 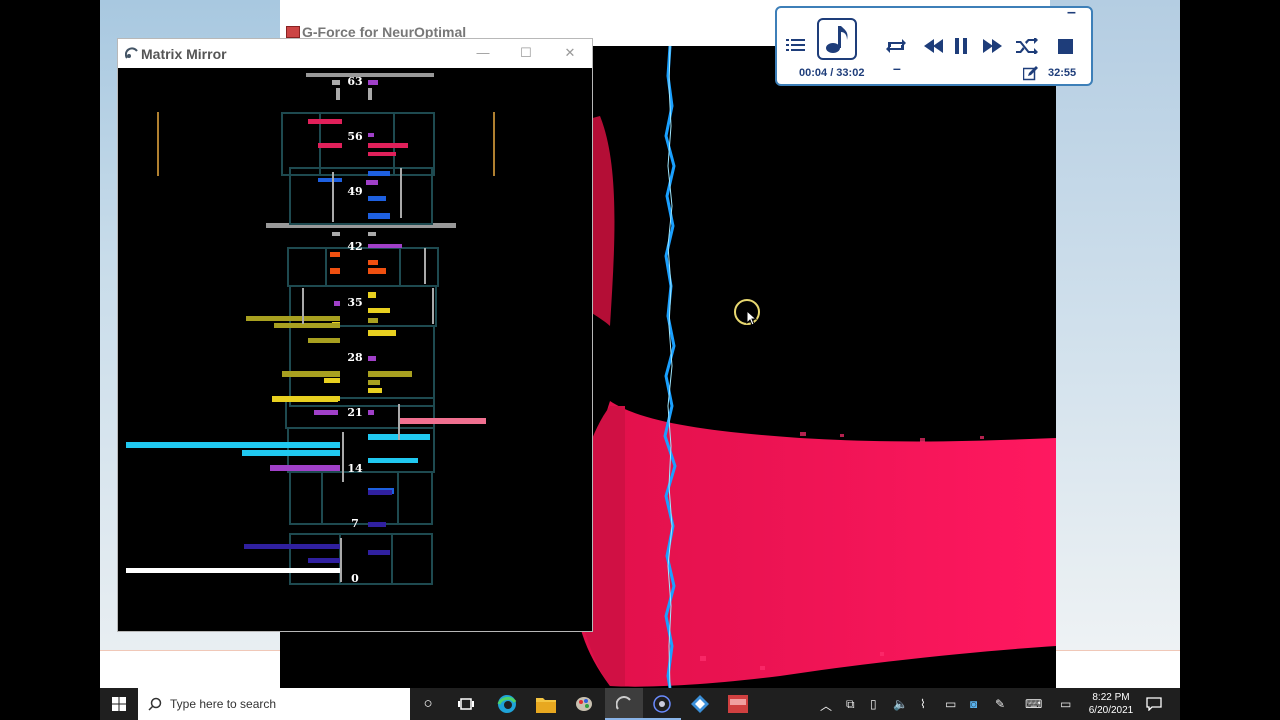 What do you see at coordinates (1154, 704) in the screenshot?
I see `notifications-icon` at bounding box center [1154, 704].